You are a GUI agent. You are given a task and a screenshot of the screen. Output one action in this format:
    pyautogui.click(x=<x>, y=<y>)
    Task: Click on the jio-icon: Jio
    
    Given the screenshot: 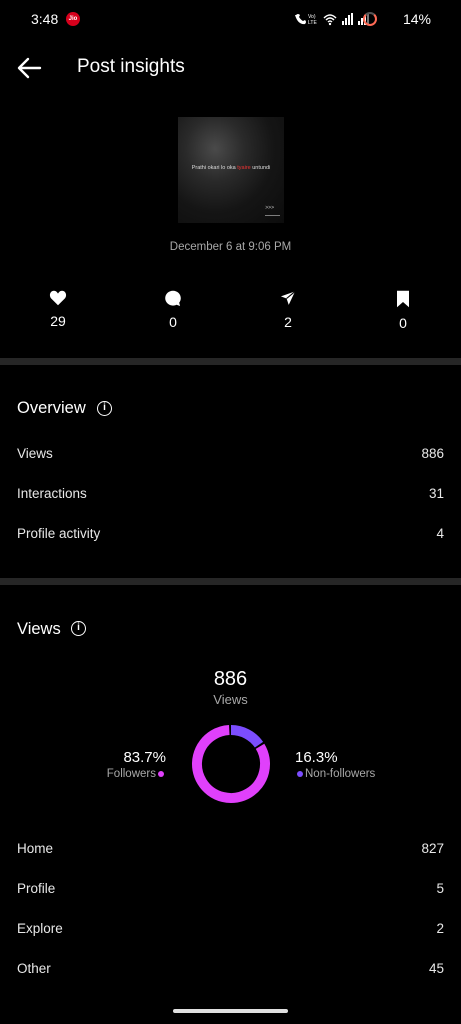 What is the action you would take?
    pyautogui.click(x=73, y=19)
    